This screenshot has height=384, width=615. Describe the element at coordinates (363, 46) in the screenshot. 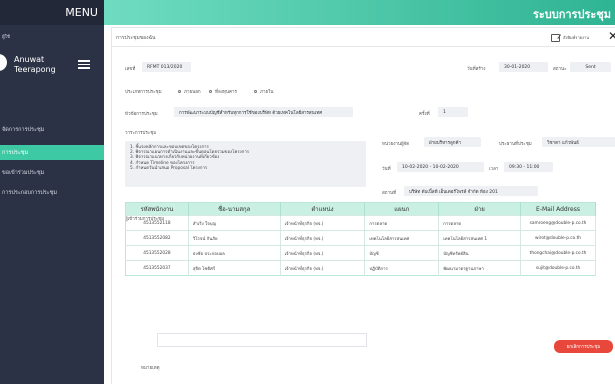

I see `divider` at that location.